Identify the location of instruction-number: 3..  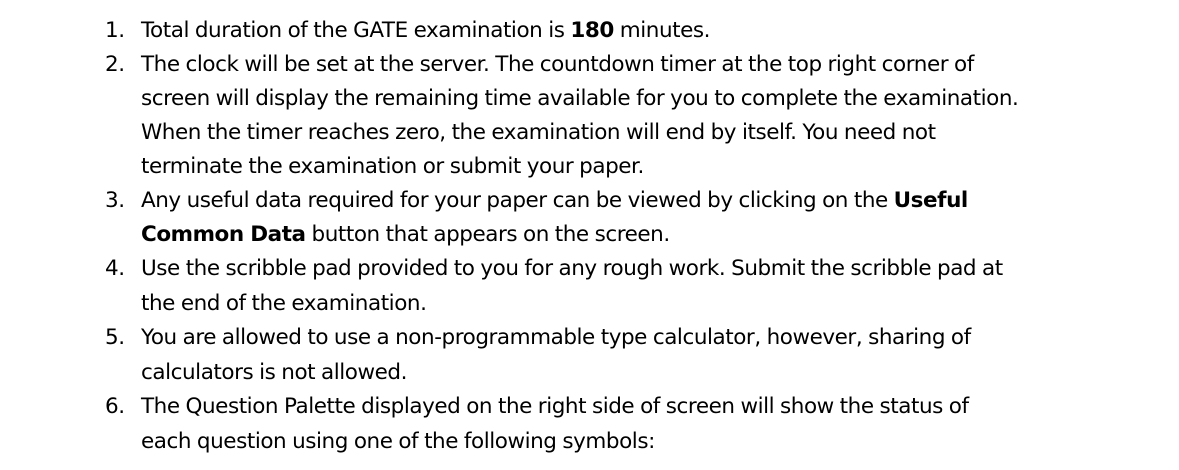
(115, 200).